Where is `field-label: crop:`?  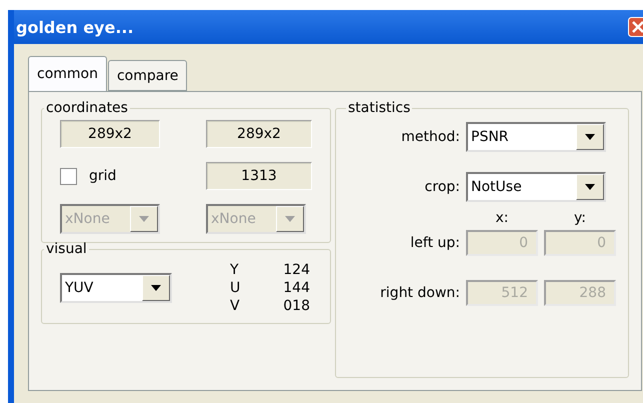 field-label: crop: is located at coordinates (442, 187).